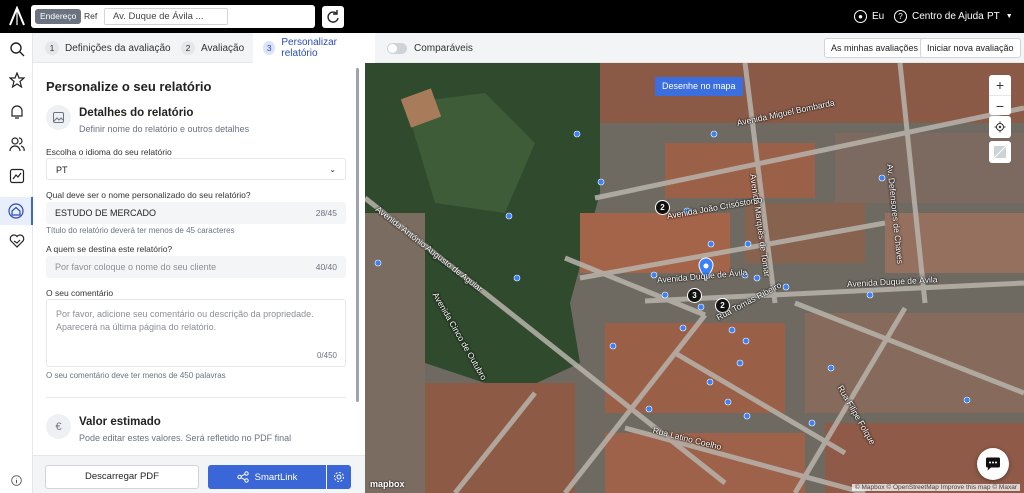  I want to click on house-valuation-icon, so click(15, 211).